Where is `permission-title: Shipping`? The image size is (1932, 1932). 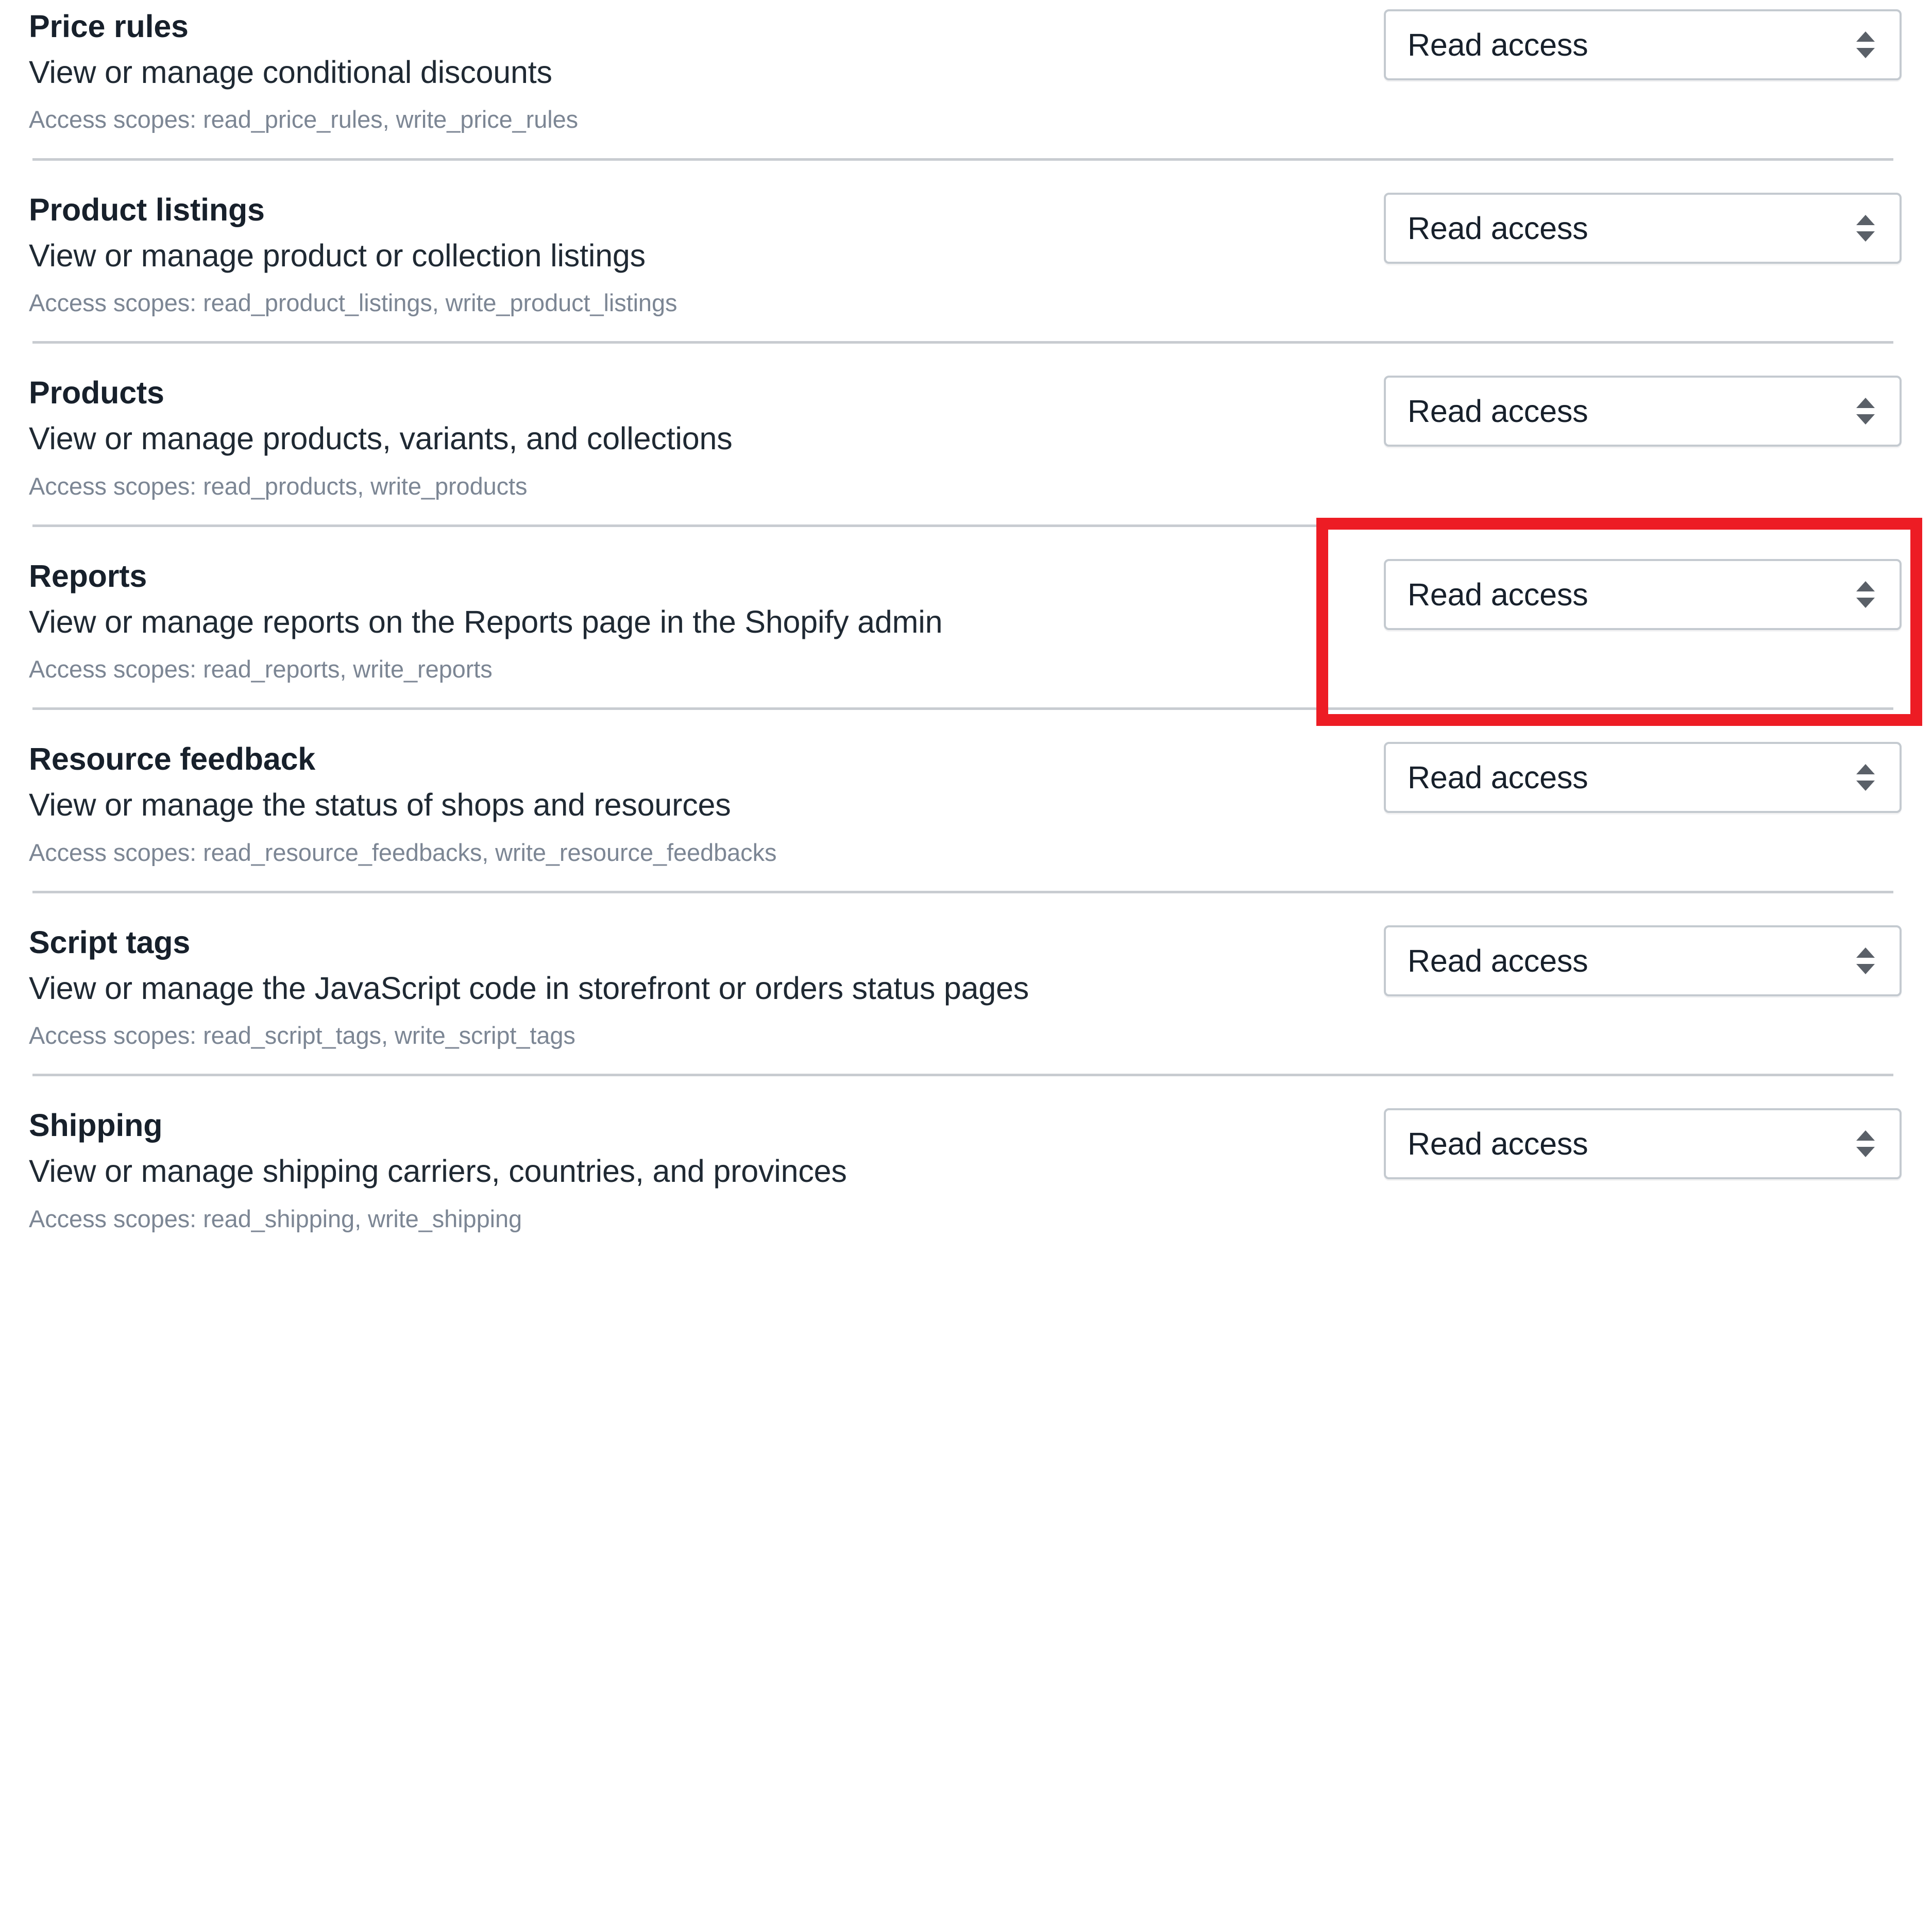 permission-title: Shipping is located at coordinates (96, 1125).